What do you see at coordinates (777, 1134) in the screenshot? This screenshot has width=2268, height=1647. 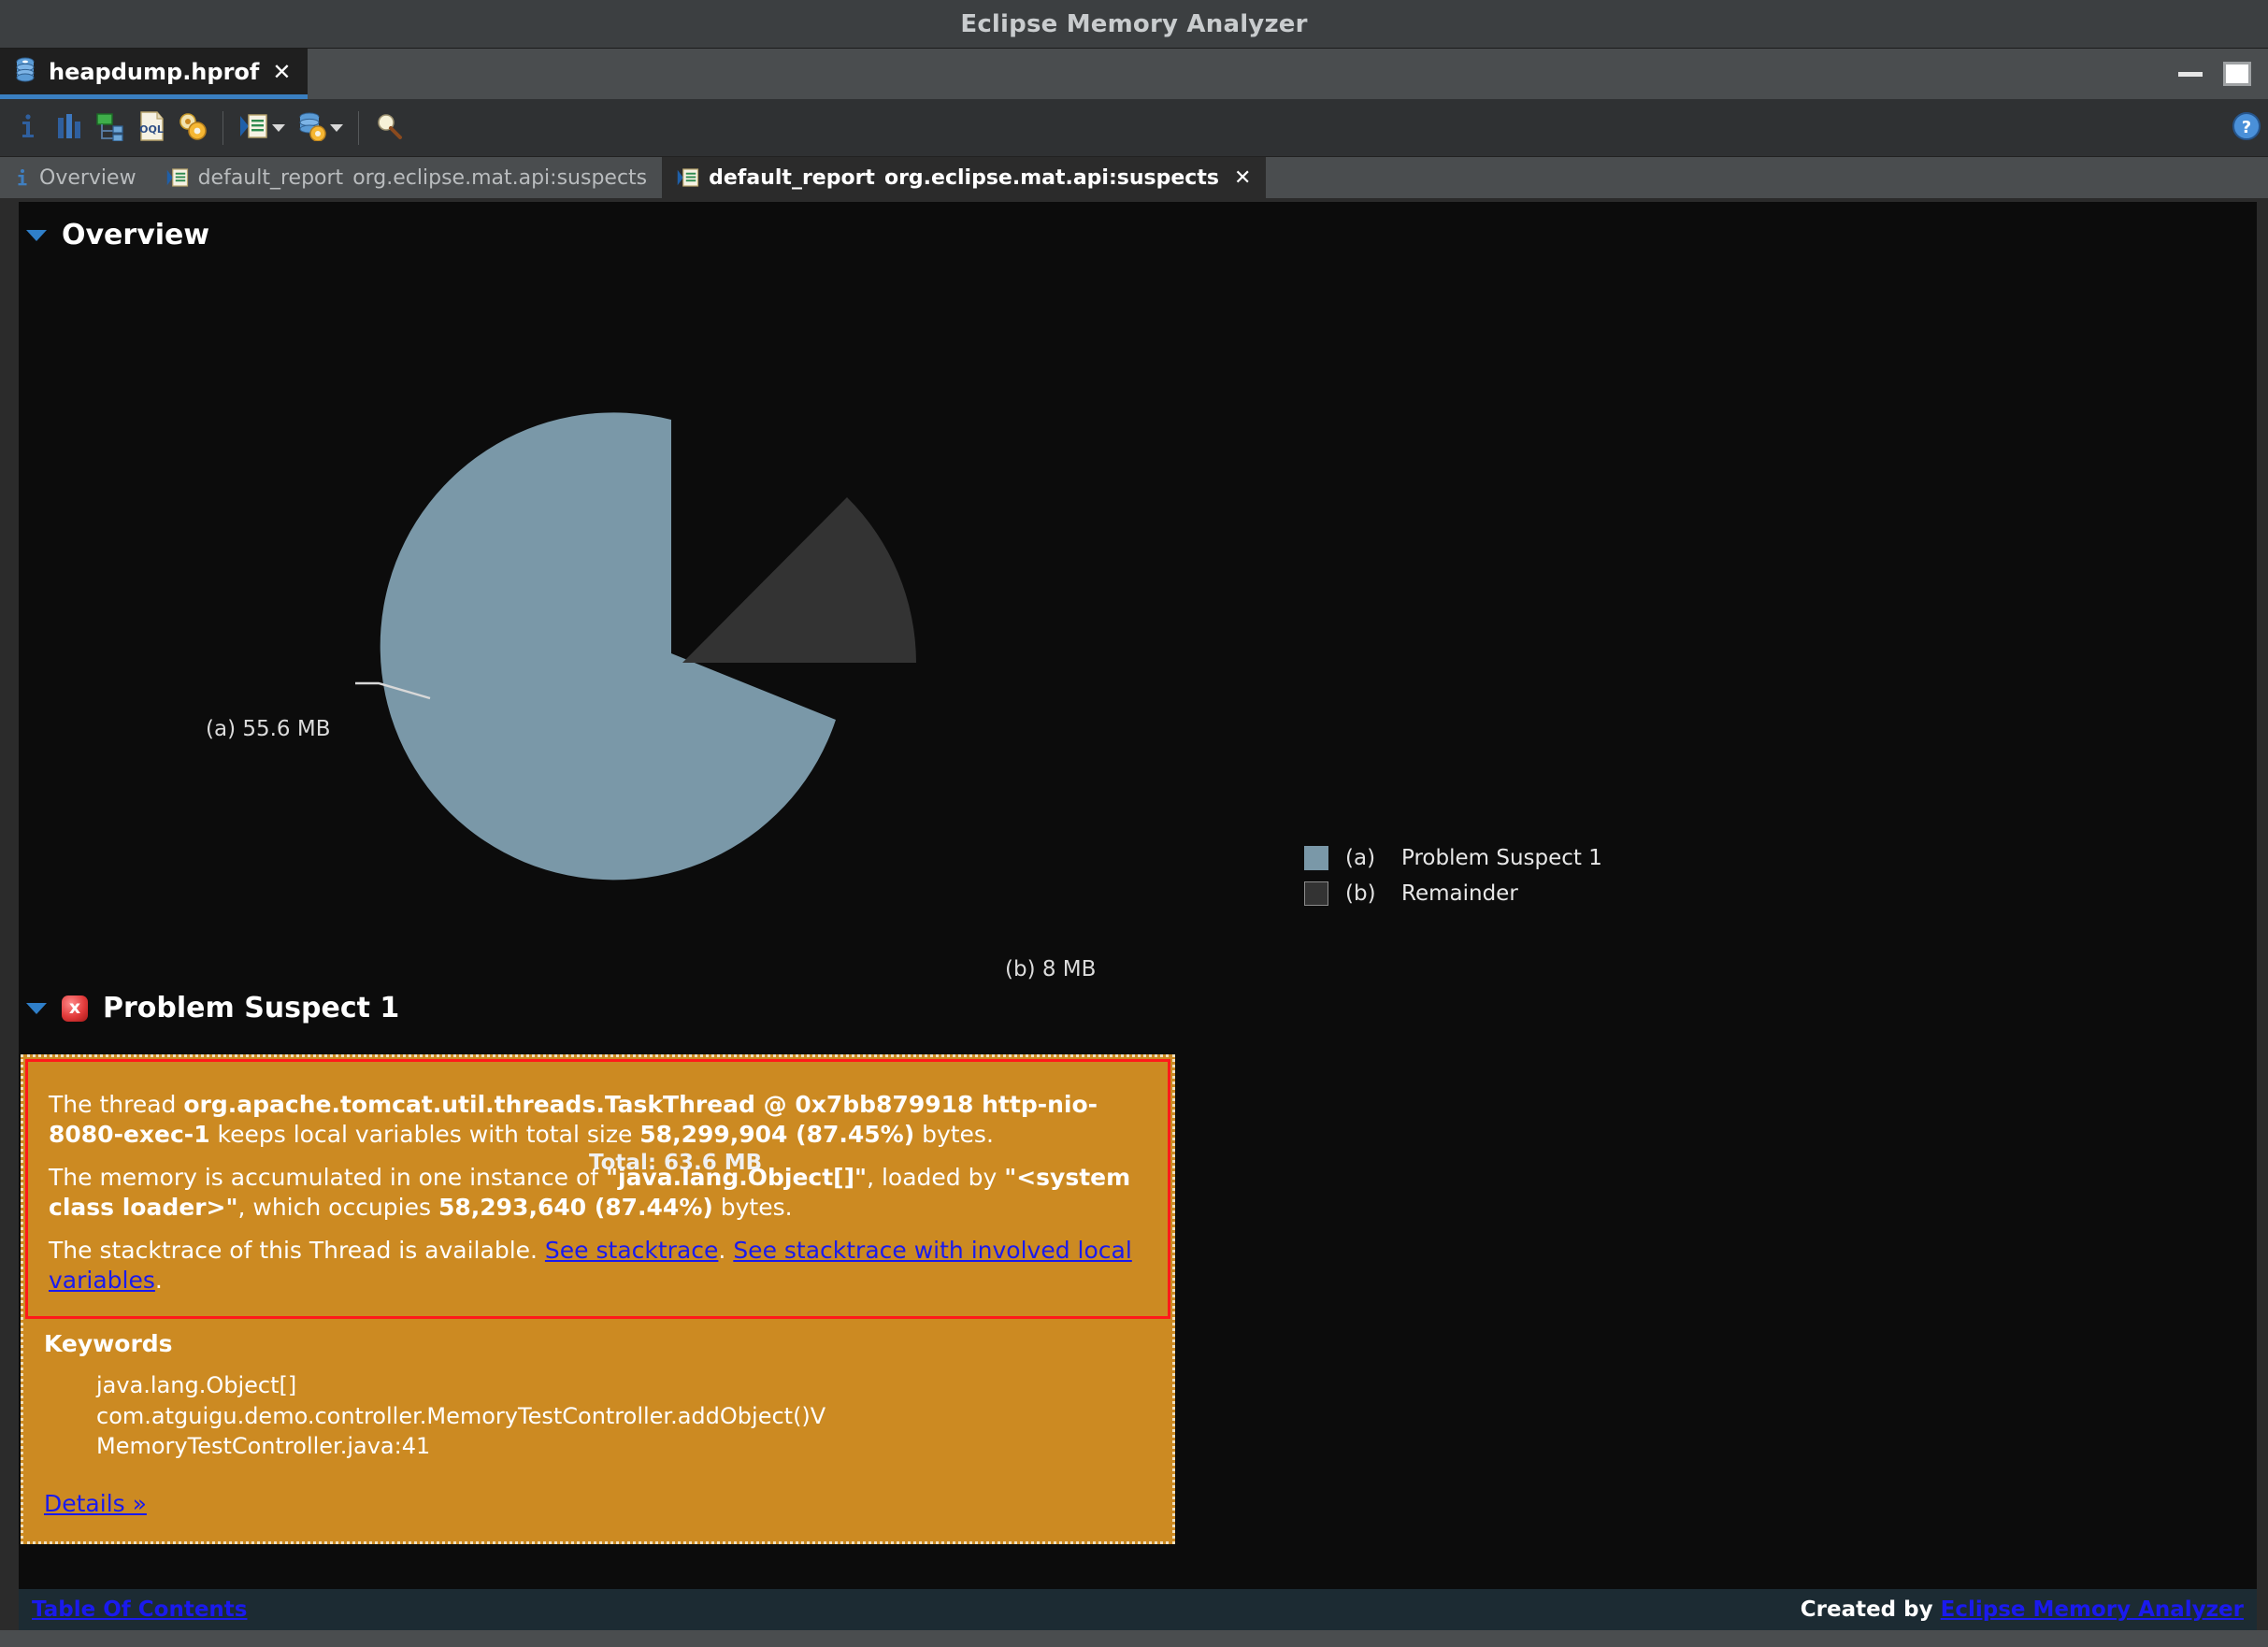 I see `p1-size: 58,299,904 (87.45%)` at bounding box center [777, 1134].